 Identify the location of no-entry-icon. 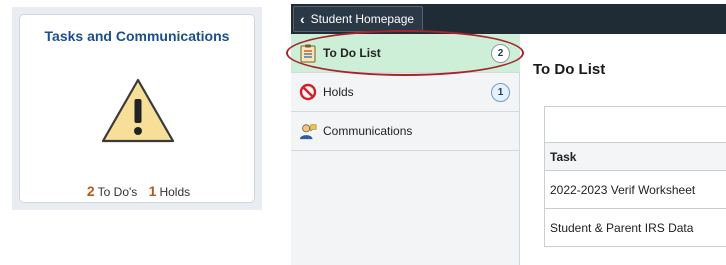
(308, 92).